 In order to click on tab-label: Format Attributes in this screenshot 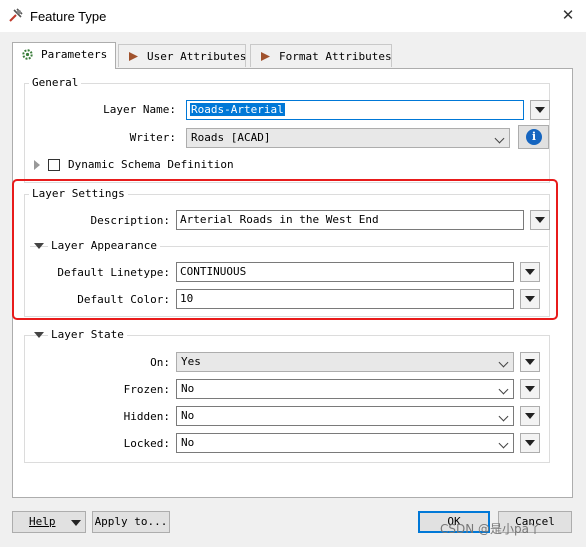, I will do `click(335, 56)`.